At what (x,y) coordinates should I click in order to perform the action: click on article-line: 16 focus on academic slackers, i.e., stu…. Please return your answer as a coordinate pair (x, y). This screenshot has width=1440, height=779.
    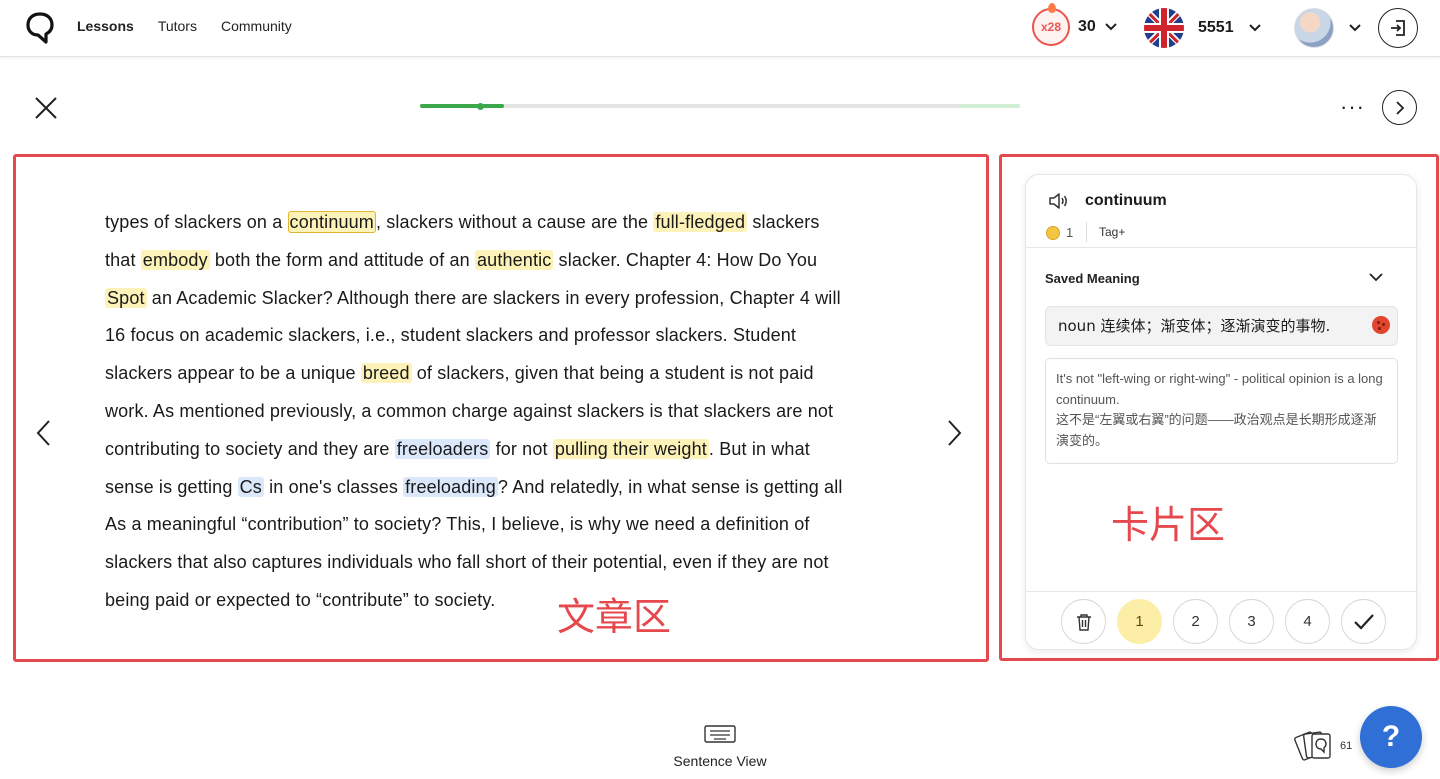
    Looking at the image, I should click on (500, 336).